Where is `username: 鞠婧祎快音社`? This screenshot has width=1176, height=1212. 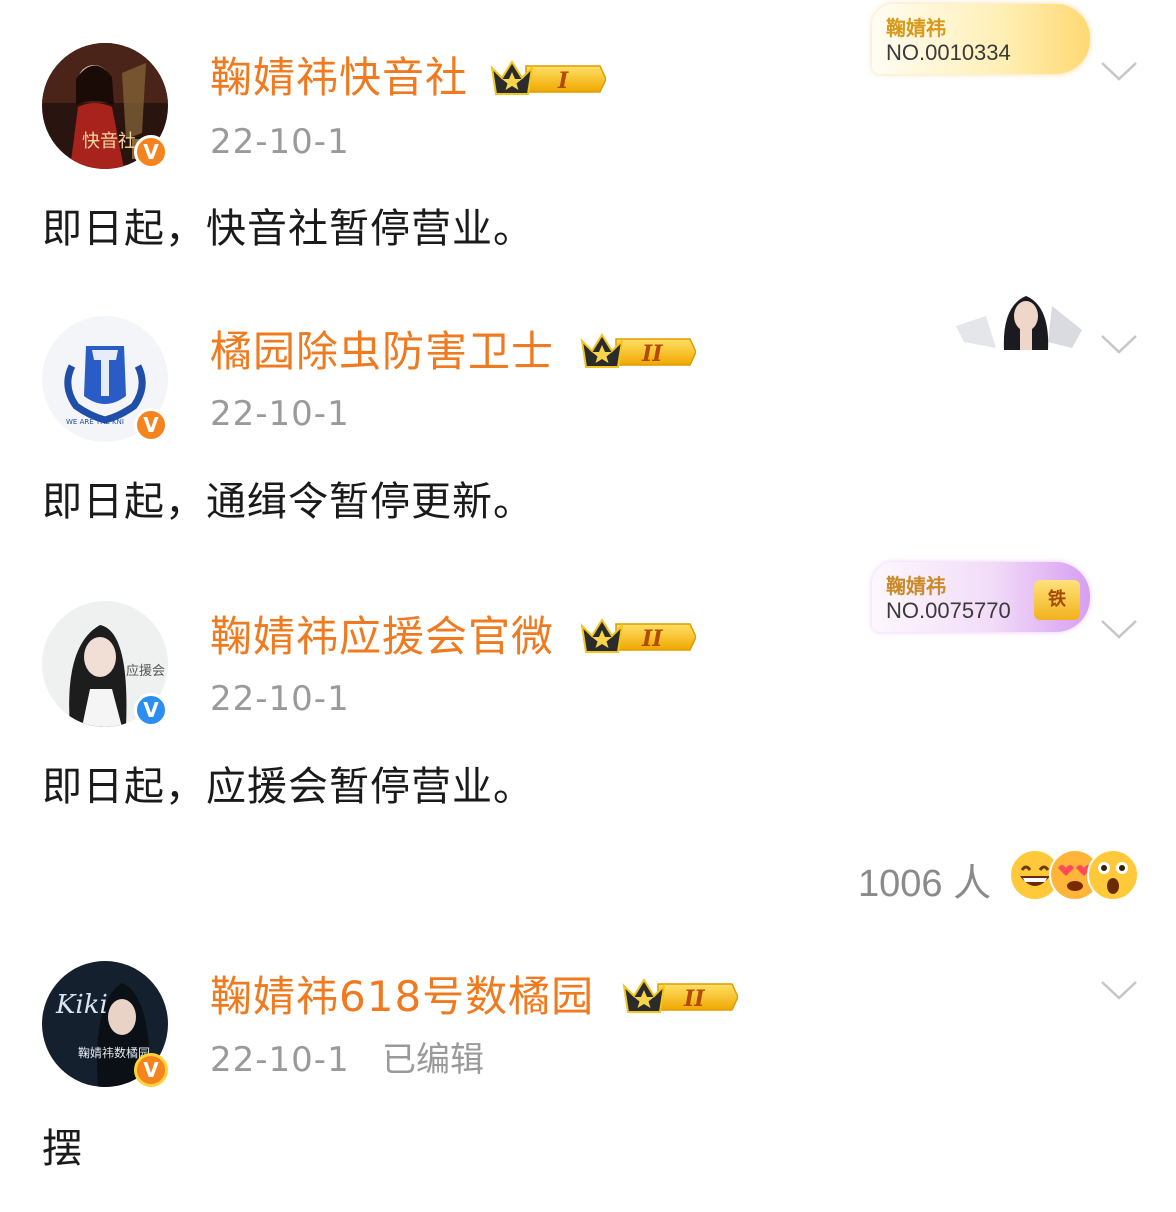 username: 鞠婧祎快音社 is located at coordinates (339, 78).